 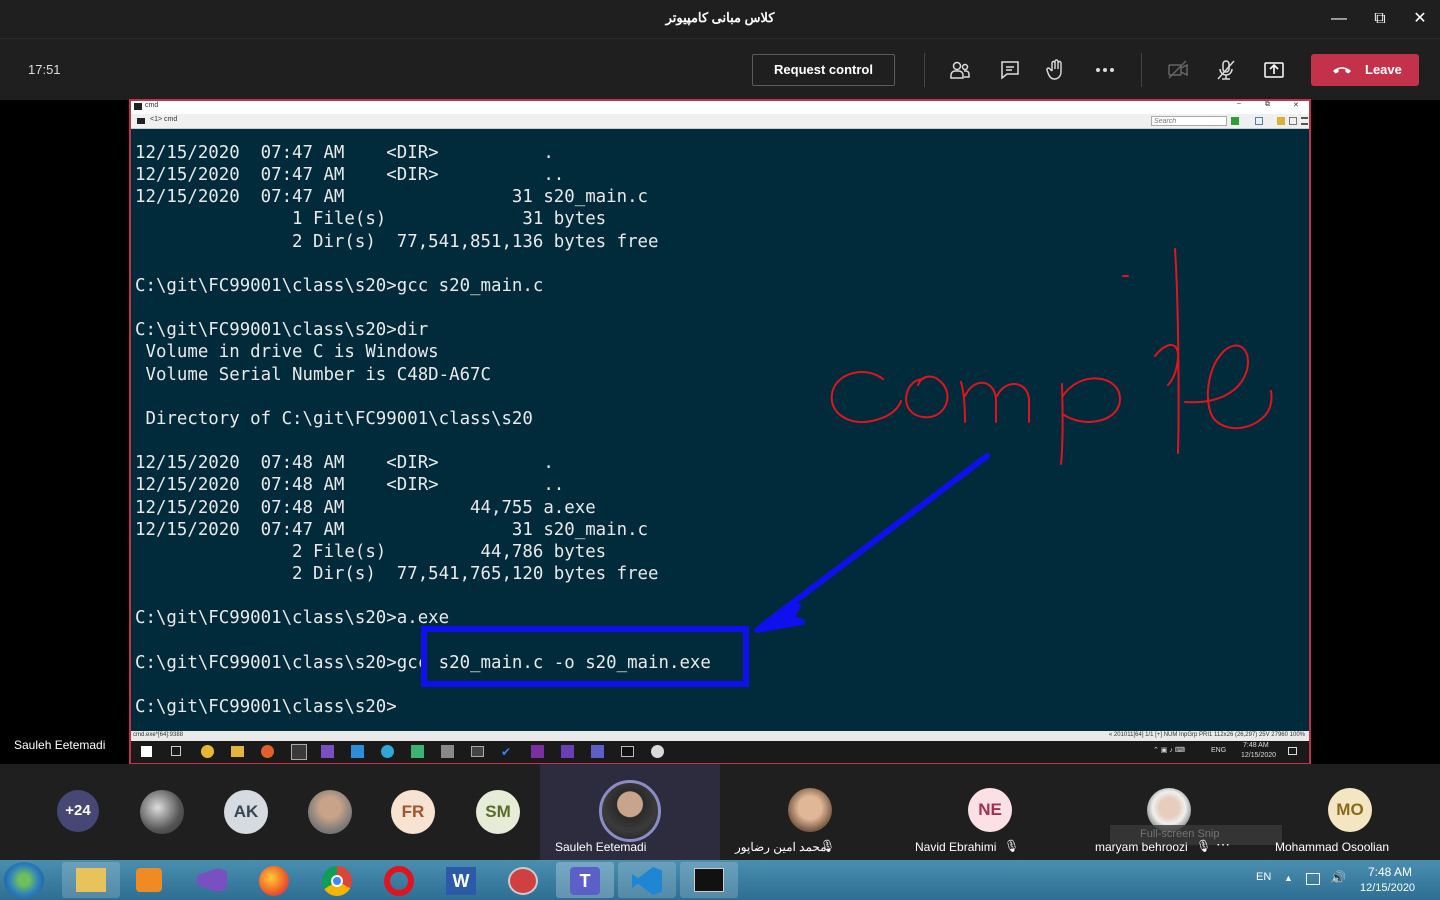 I want to click on participant-avatar-fr: FR, so click(x=413, y=812).